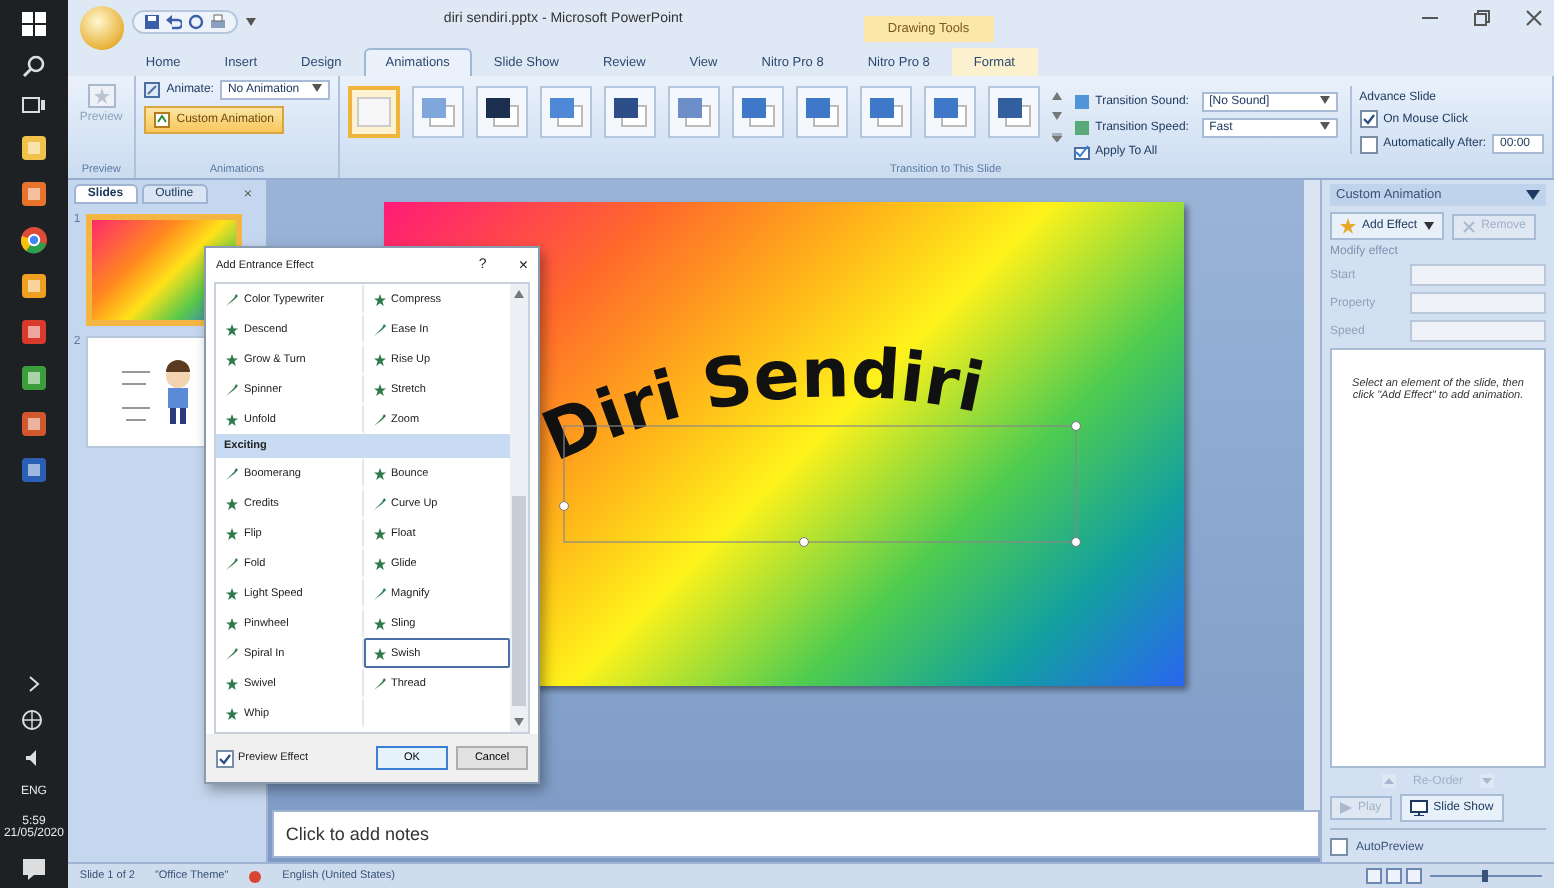 This screenshot has width=1554, height=888. What do you see at coordinates (33, 148) in the screenshot?
I see `folder-icon` at bounding box center [33, 148].